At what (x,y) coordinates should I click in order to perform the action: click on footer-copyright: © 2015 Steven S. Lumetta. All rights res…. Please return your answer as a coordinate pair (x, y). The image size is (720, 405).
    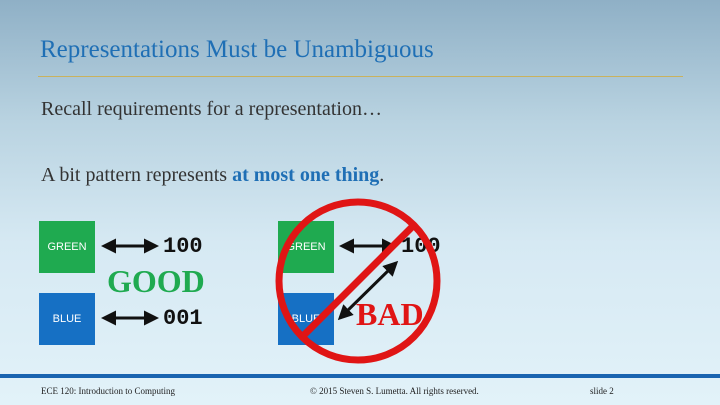
    Looking at the image, I should click on (394, 391).